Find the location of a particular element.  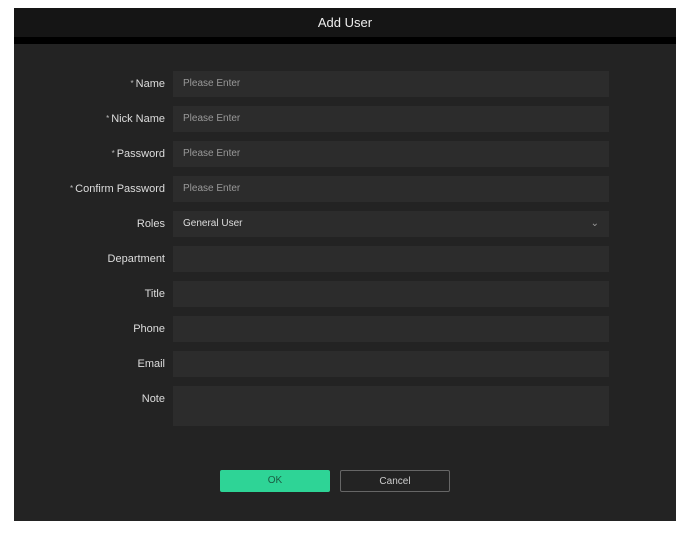

dialog-title: Add User is located at coordinates (345, 26).